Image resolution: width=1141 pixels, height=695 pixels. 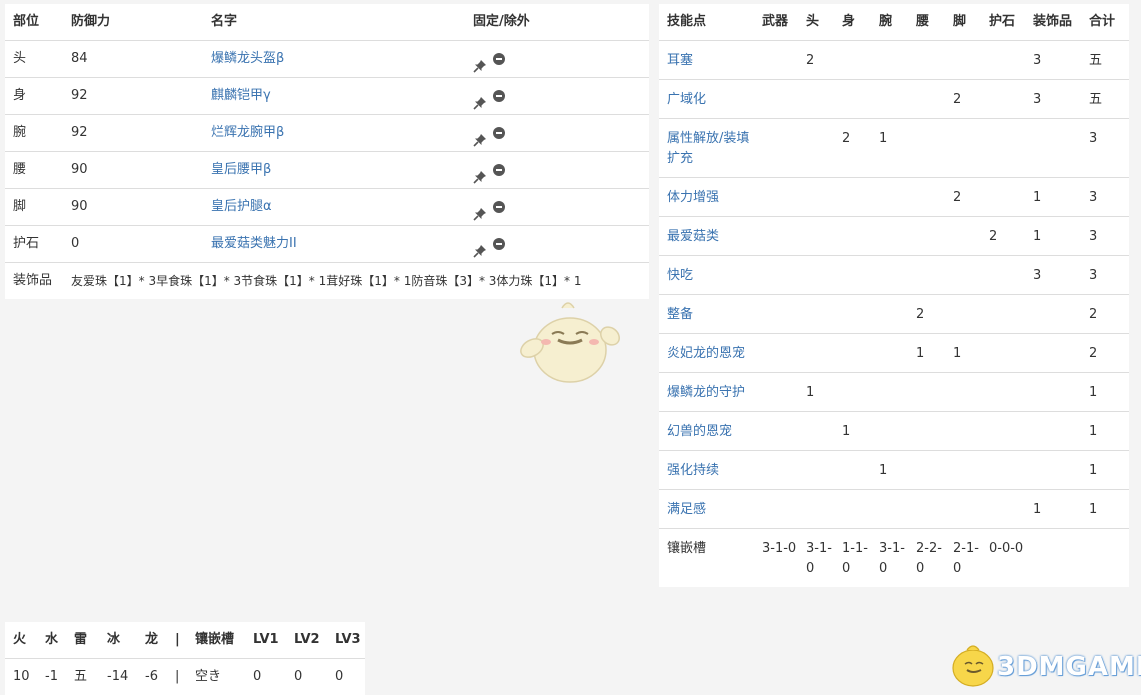 I want to click on armor-name-link: 麒麟铠甲γ, so click(x=241, y=95).